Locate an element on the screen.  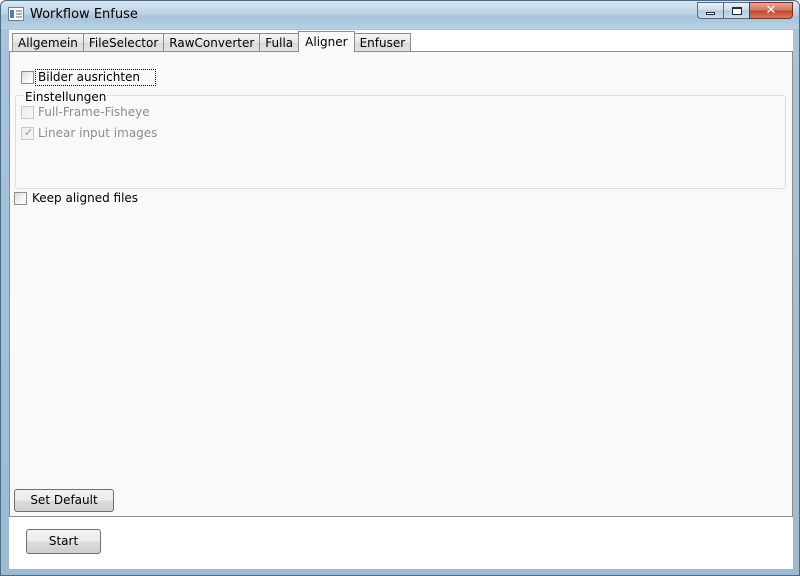
tab-allgemein: Allgemein is located at coordinates (48, 42).